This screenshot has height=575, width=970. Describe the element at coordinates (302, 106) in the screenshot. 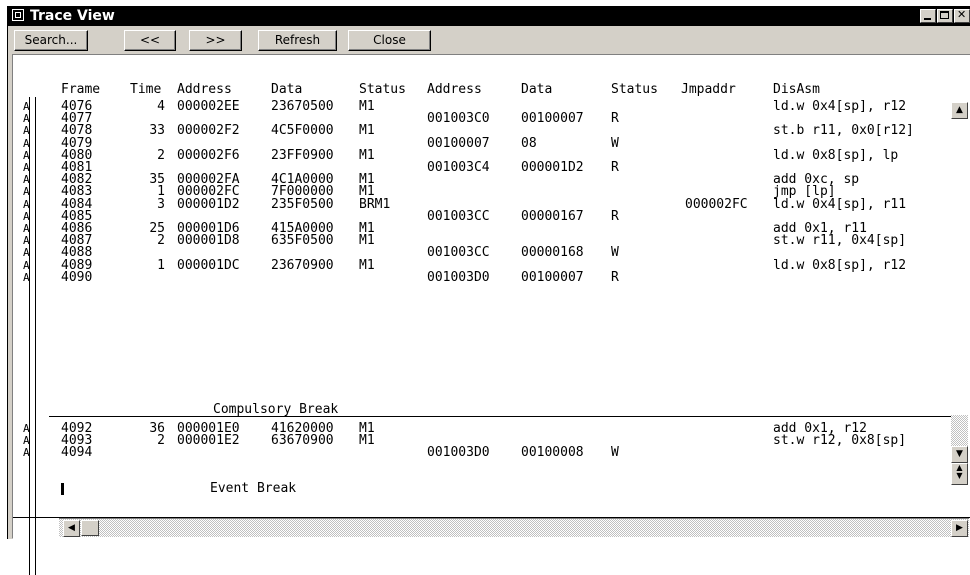

I see `cell-data: 23670500` at that location.